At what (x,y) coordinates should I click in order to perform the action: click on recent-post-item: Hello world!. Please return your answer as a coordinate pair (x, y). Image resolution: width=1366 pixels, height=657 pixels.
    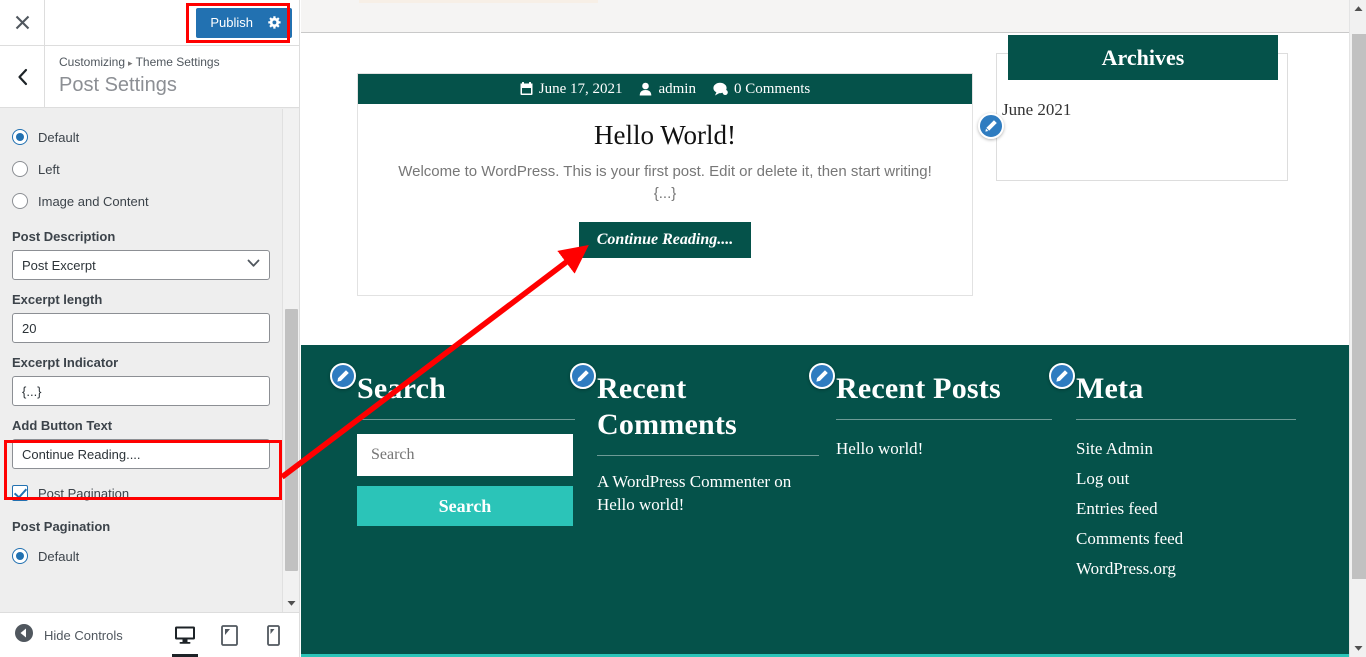
    Looking at the image, I should click on (944, 449).